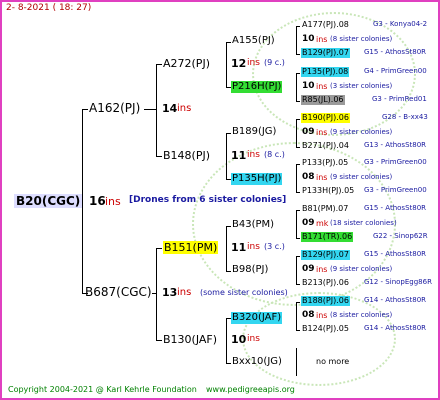 The image size is (440, 400). Describe the element at coordinates (257, 87) in the screenshot. I see `g3-queen: P216H(PJ)` at that location.